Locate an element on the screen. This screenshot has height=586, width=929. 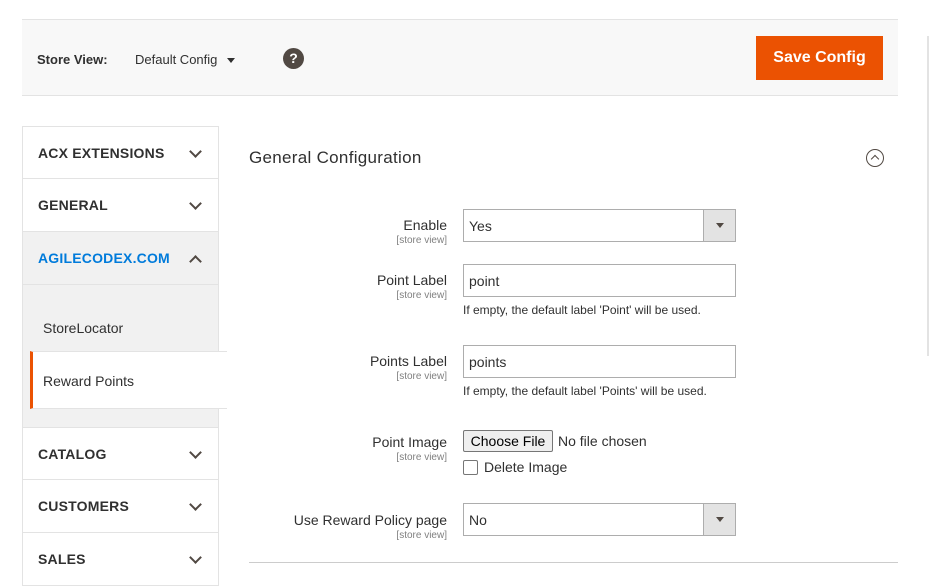
sidebar-item-label: StoreLocator is located at coordinates (83, 328).